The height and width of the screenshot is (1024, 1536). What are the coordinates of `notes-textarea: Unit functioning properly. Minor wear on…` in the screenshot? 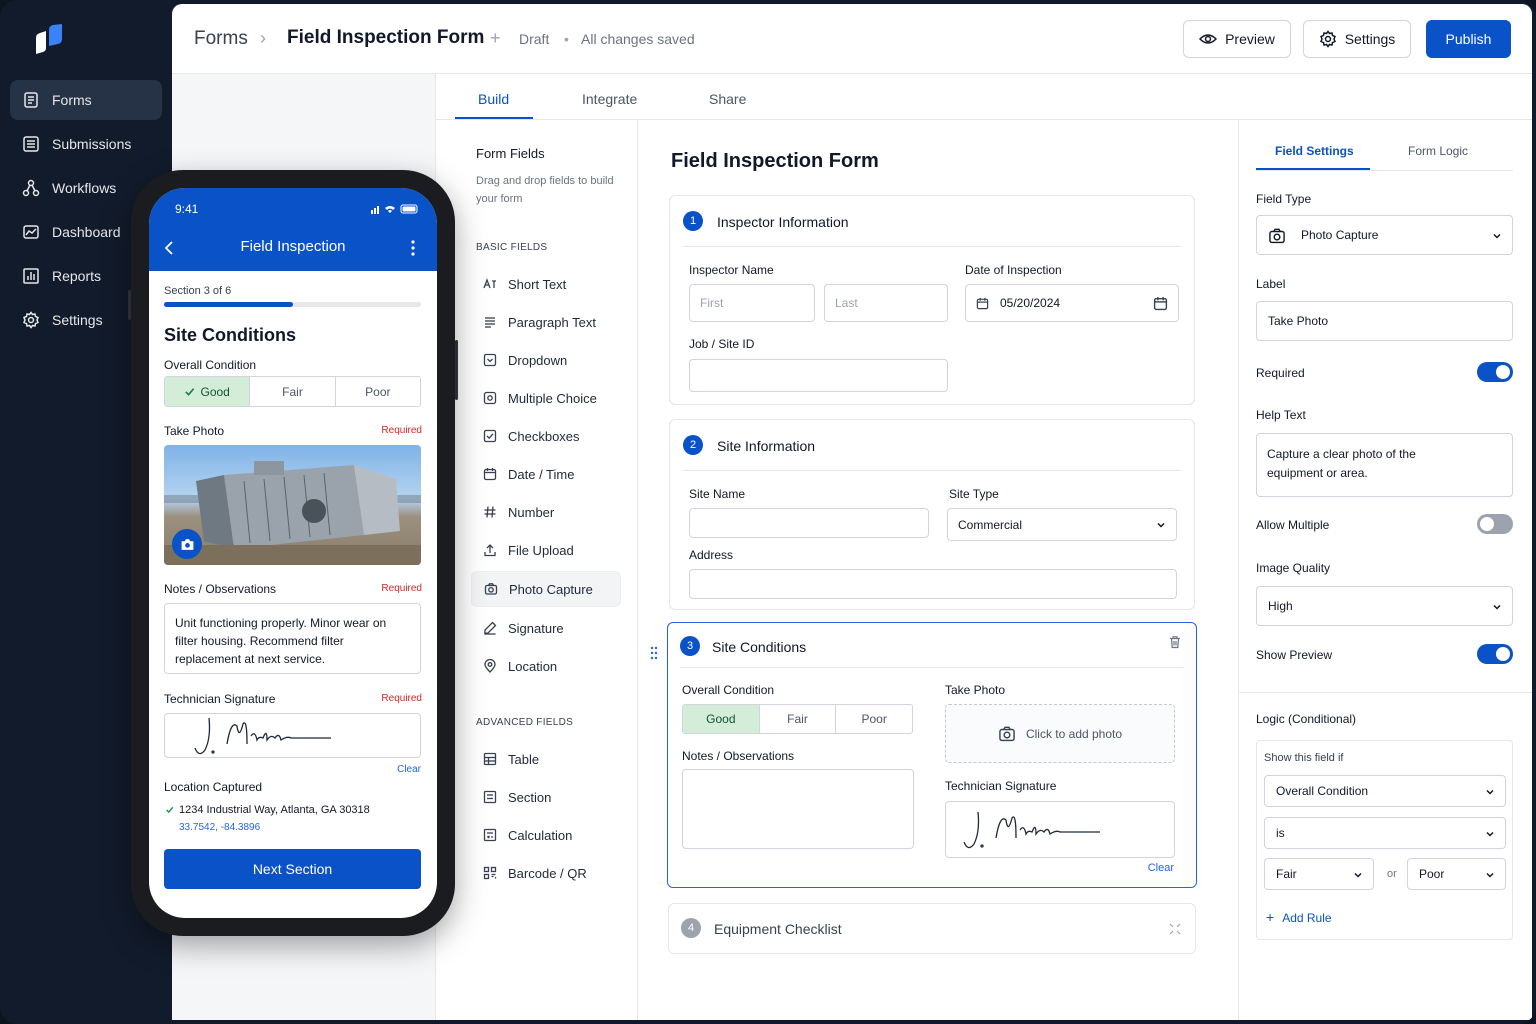 It's located at (292, 638).